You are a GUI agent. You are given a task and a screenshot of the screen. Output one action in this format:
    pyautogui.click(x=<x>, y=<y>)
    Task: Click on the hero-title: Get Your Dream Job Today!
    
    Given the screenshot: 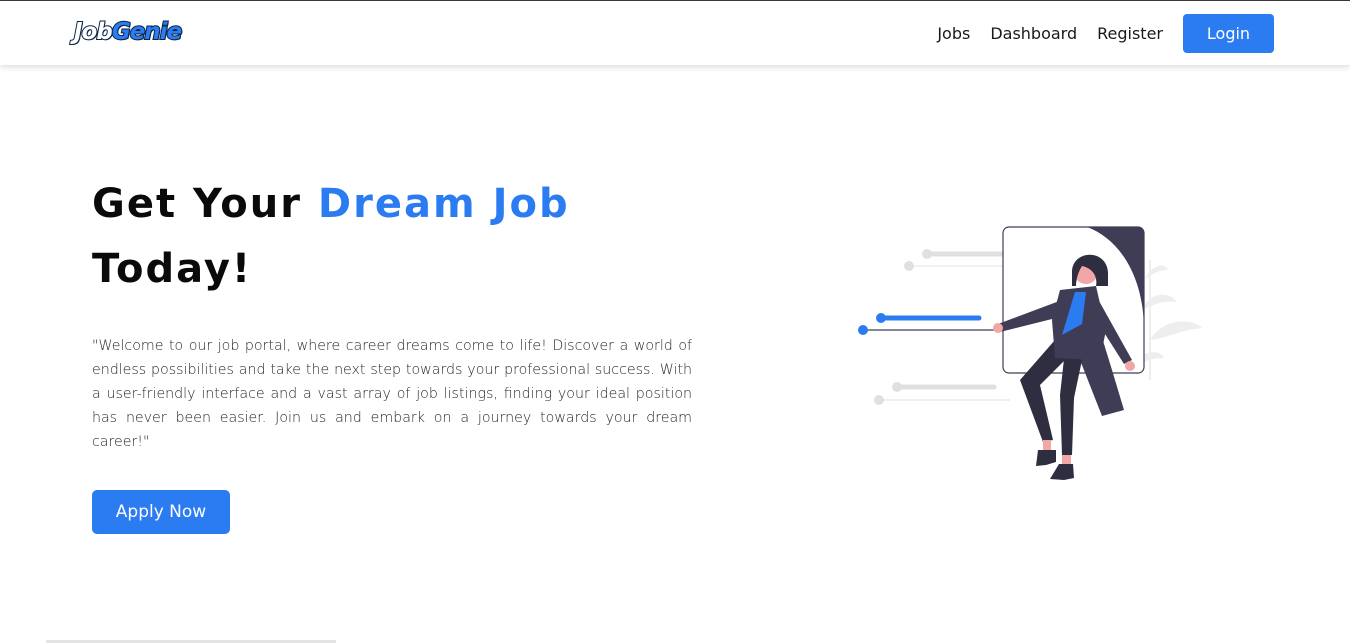 What is the action you would take?
    pyautogui.click(x=402, y=237)
    